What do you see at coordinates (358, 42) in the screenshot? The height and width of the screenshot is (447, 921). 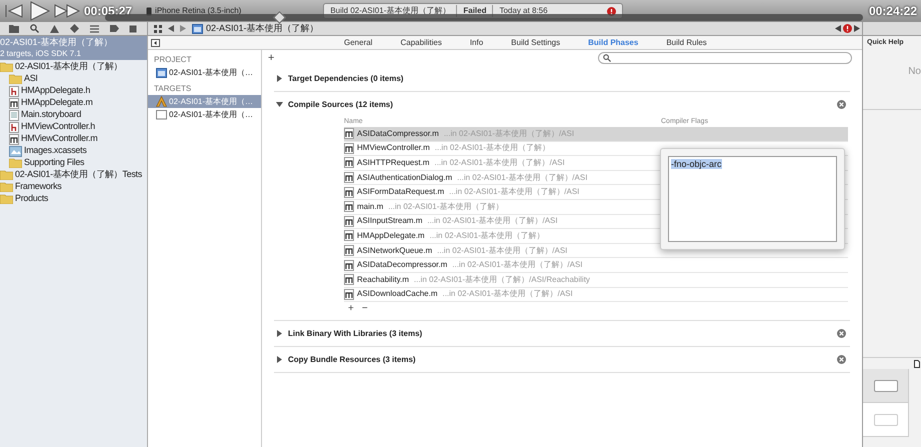 I see `editor-tab: General` at bounding box center [358, 42].